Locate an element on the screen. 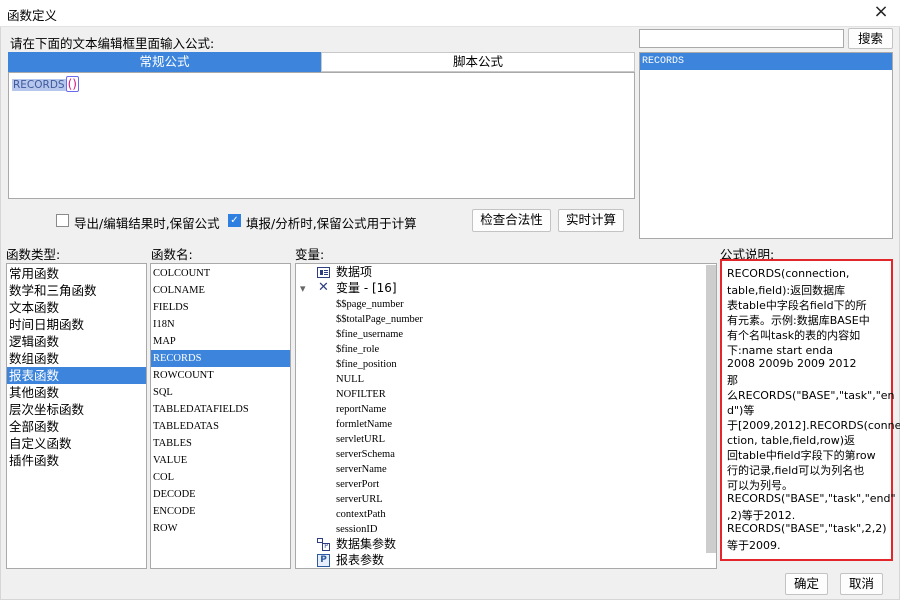 The width and height of the screenshot is (900, 600). variable-group-label: 变量 - [16] is located at coordinates (366, 288).